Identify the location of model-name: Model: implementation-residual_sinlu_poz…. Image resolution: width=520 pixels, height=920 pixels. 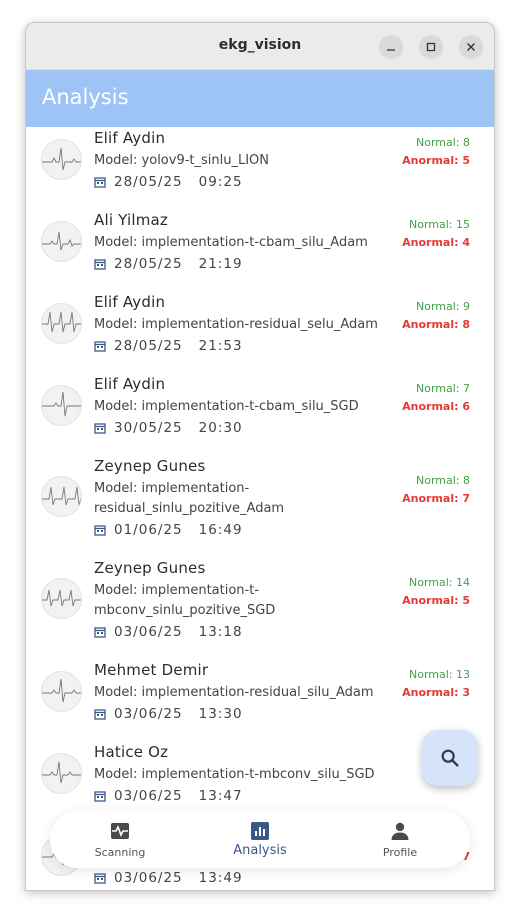
(189, 498).